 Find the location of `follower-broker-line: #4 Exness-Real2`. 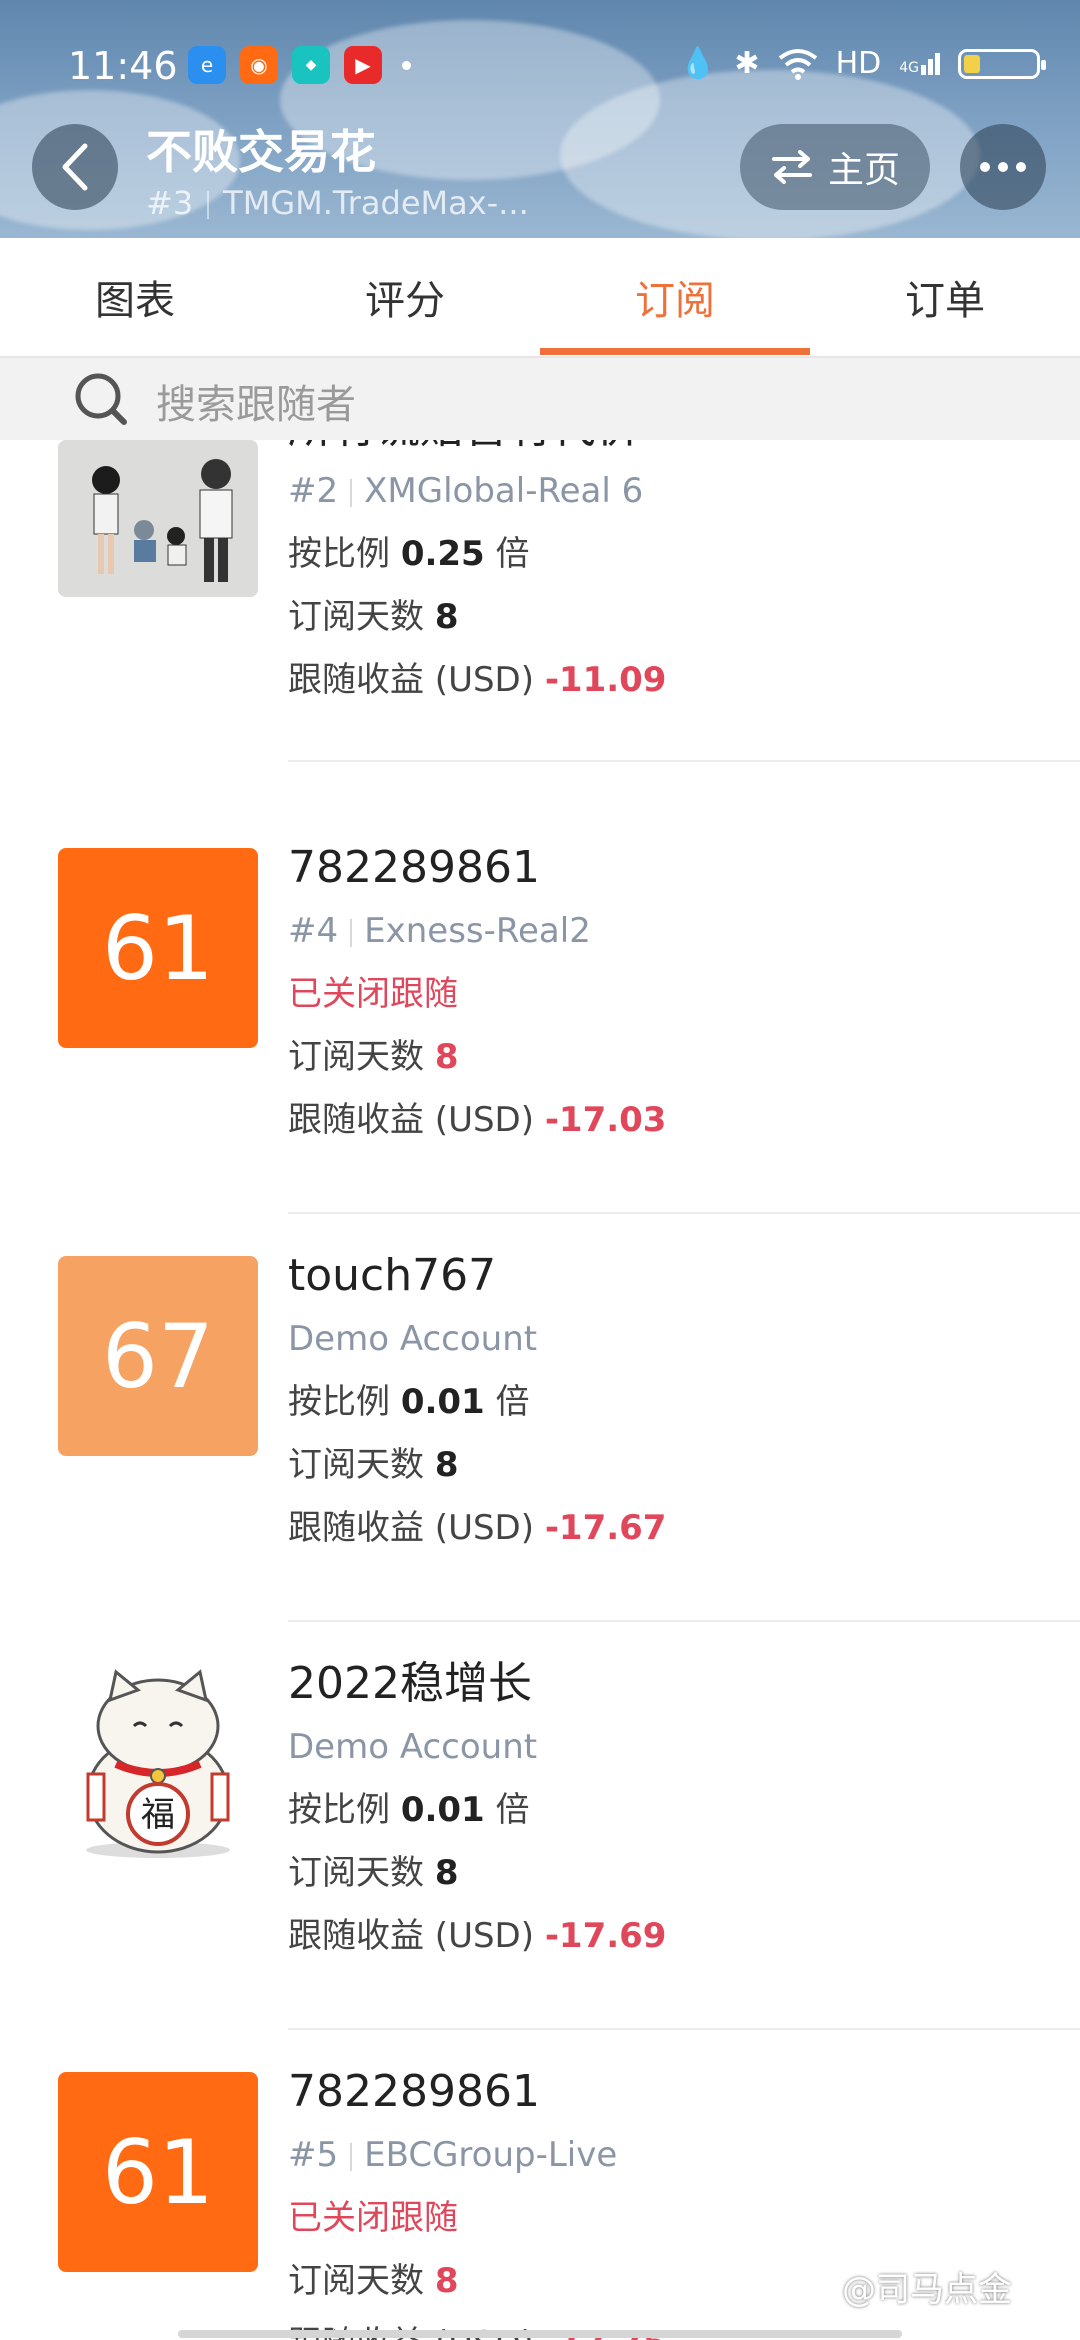

follower-broker-line: #4 Exness-Real2 is located at coordinates (477, 931).